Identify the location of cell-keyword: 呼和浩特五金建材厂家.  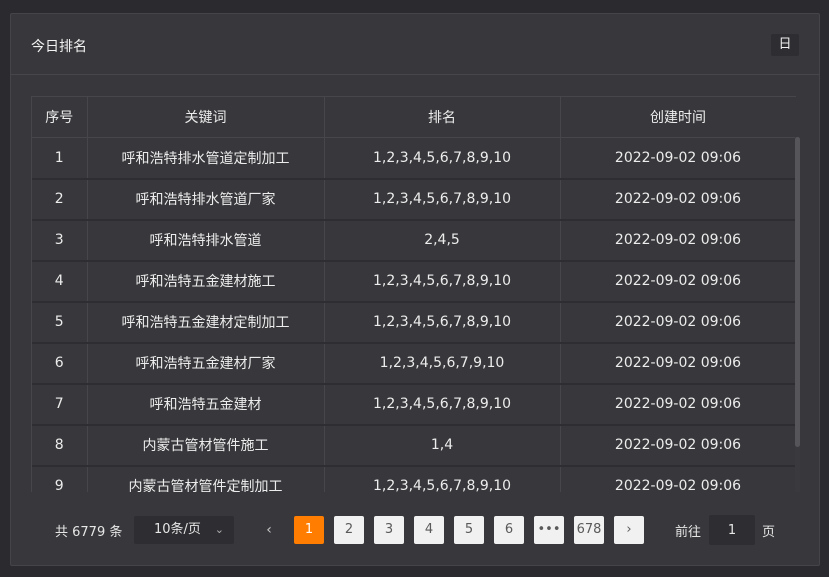
(206, 363).